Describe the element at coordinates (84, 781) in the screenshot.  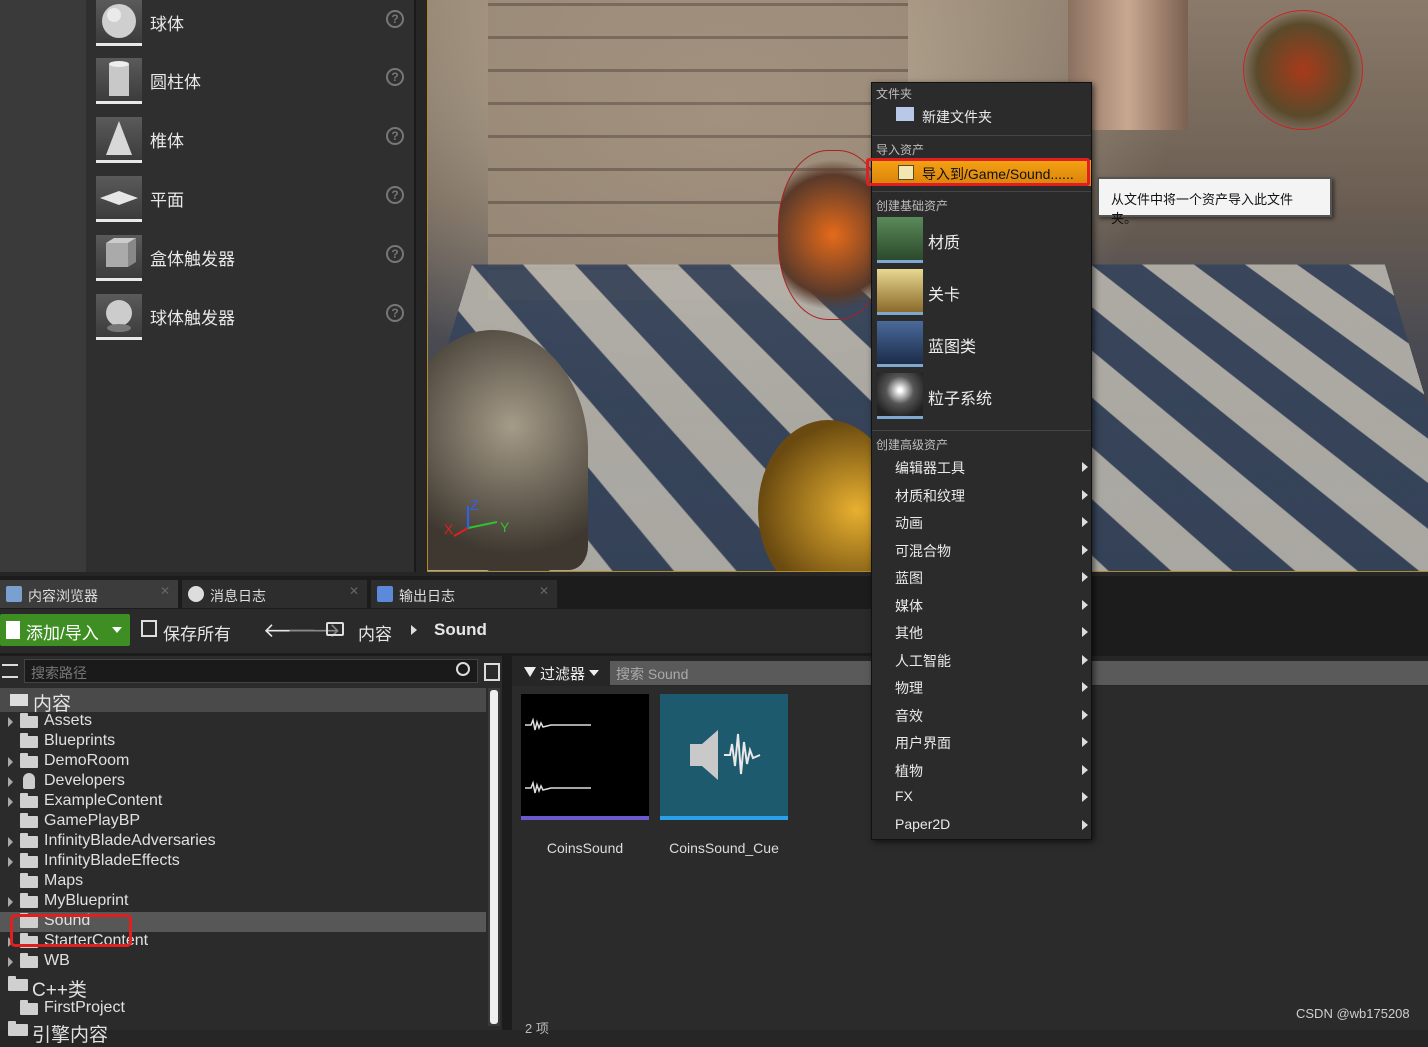
I see `folder-label: Developers` at that location.